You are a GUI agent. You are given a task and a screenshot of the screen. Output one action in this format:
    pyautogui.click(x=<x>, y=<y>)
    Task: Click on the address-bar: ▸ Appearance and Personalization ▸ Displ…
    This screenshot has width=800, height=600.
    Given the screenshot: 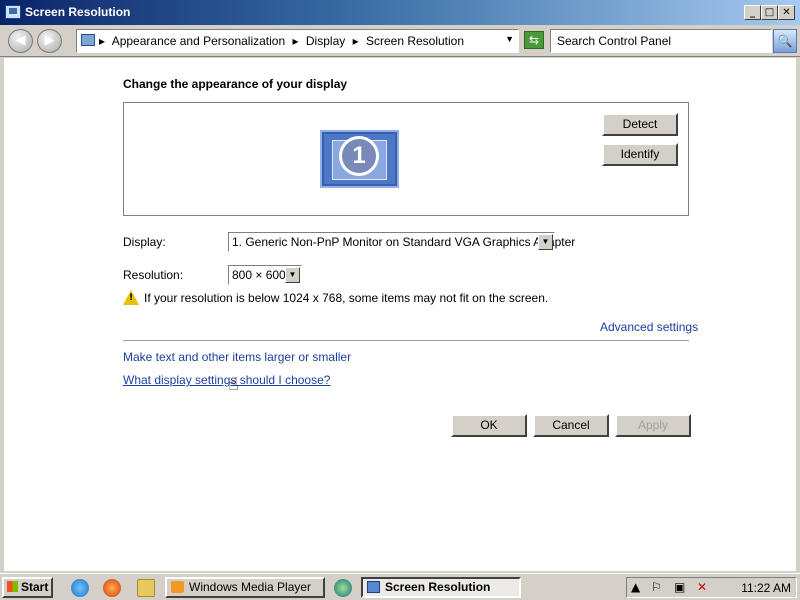 What is the action you would take?
    pyautogui.click(x=297, y=41)
    